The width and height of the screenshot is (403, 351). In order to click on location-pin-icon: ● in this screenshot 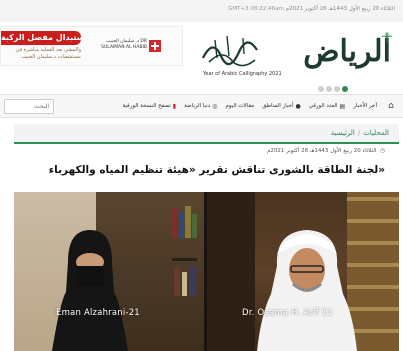, I will do `click(298, 106)`.